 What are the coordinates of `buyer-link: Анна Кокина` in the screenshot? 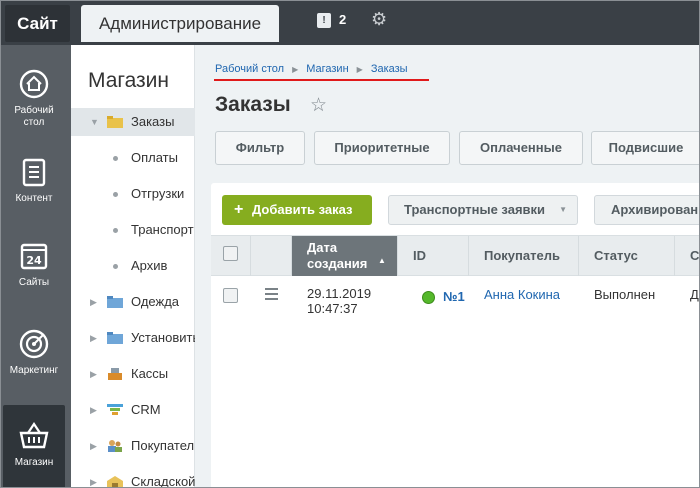 It's located at (522, 294).